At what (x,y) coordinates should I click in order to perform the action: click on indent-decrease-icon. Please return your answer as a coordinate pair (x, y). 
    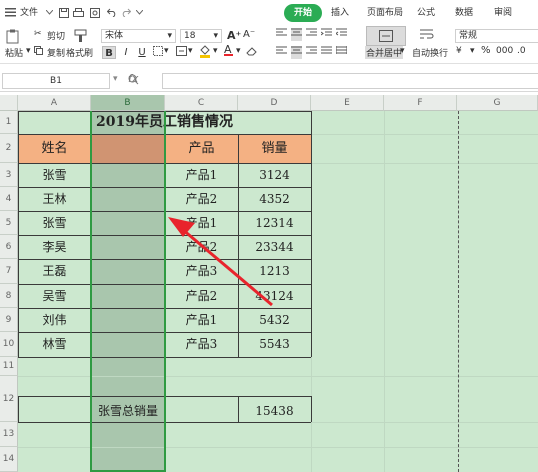
    Looking at the image, I should click on (326, 34).